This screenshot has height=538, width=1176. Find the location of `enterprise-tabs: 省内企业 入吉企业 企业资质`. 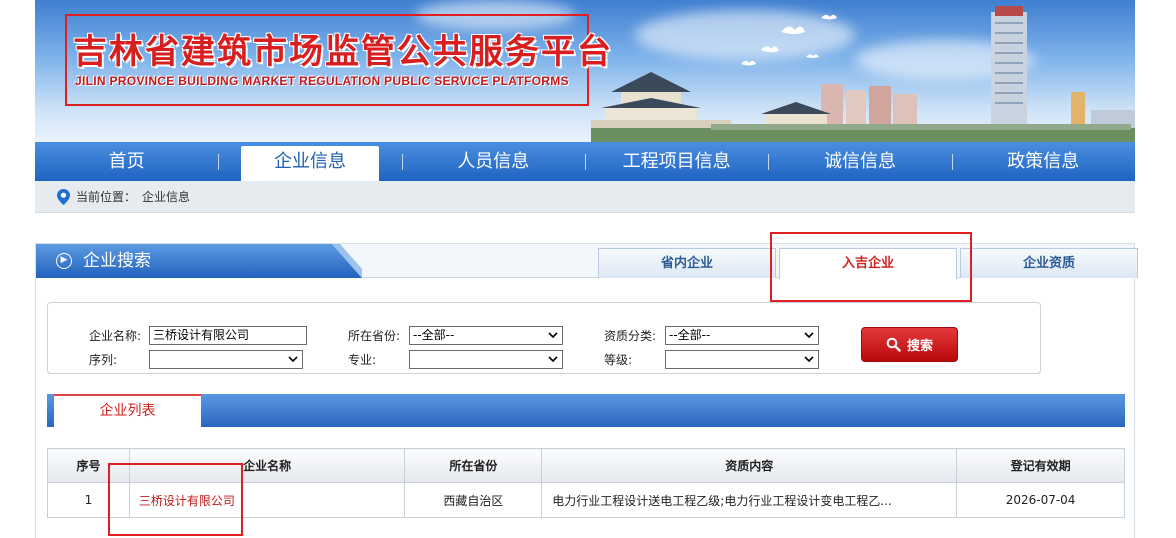

enterprise-tabs: 省内企业 入吉企业 企业资质 is located at coordinates (869, 263).